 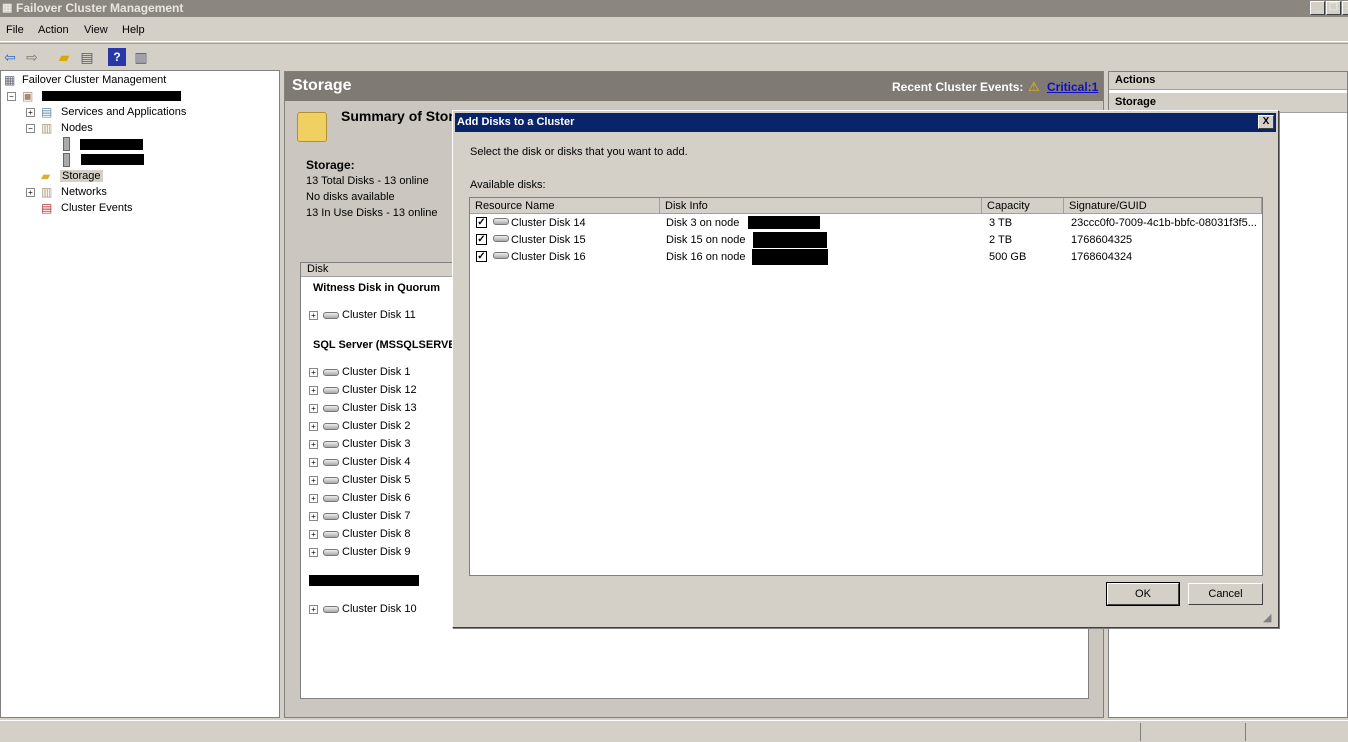 I want to click on disk-name: Cluster Disk 1, so click(x=376, y=372).